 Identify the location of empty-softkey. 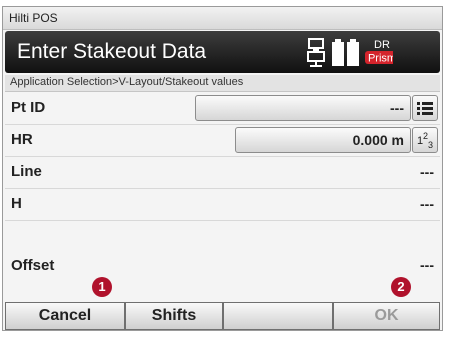
(278, 316).